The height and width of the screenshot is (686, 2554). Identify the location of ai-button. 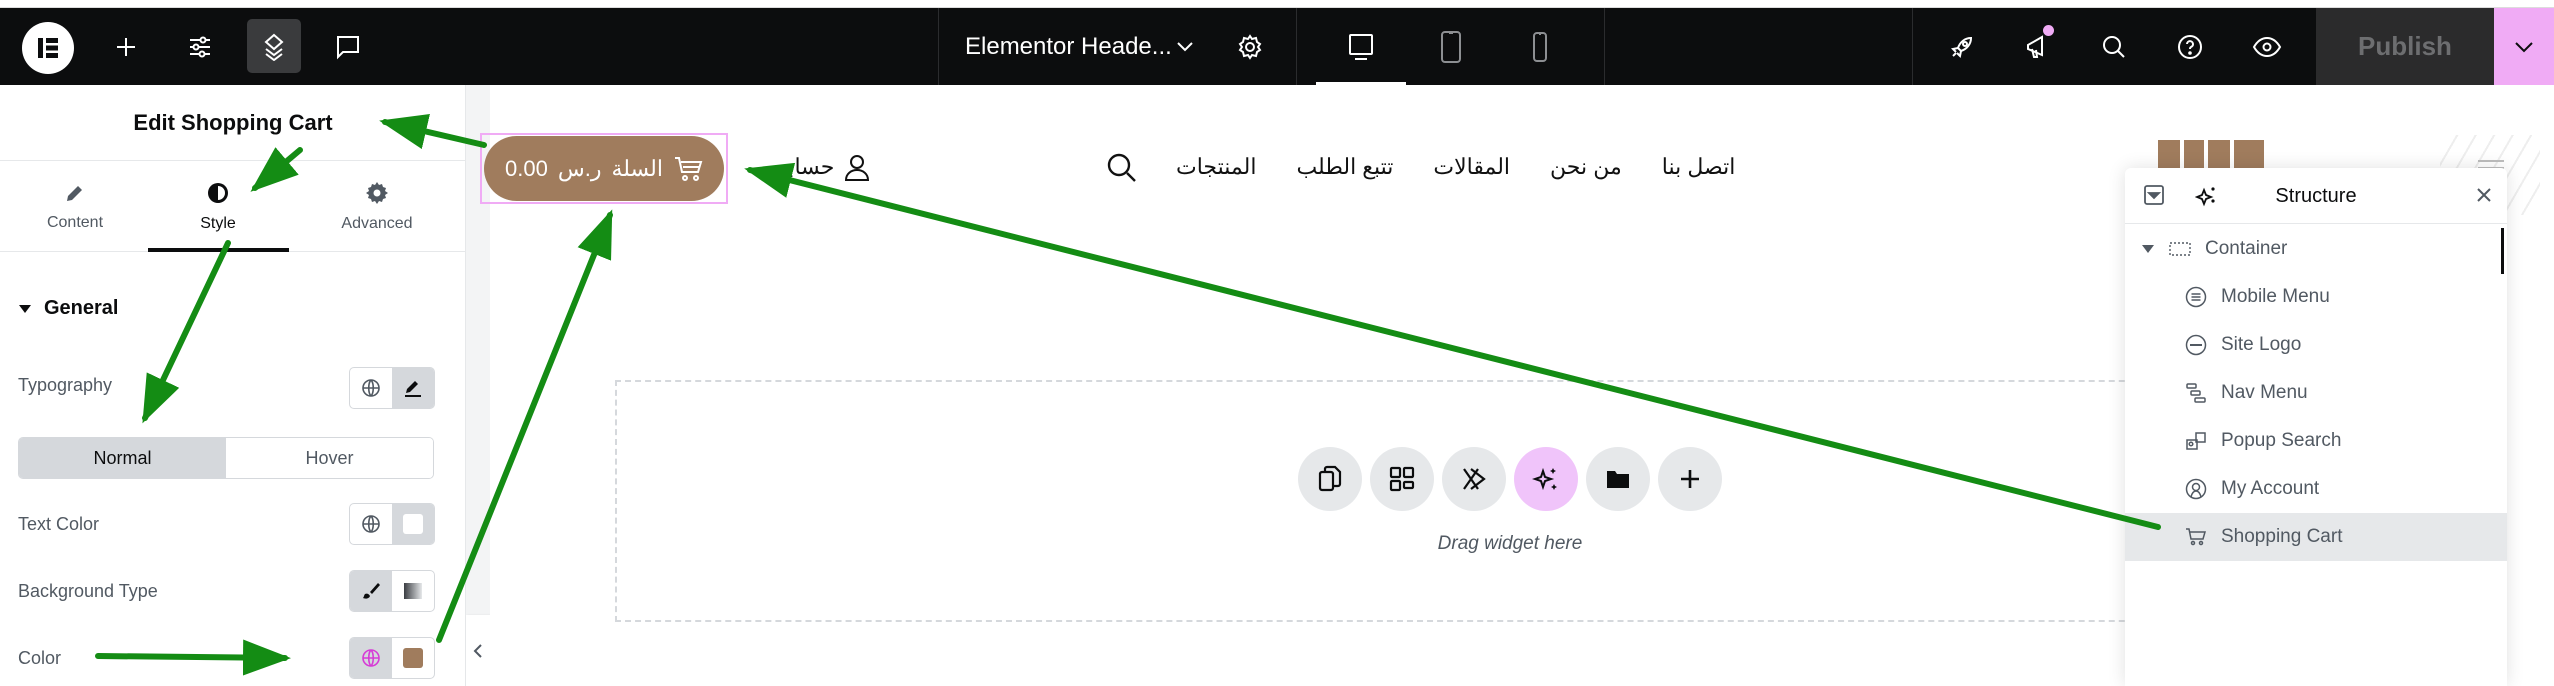
(1546, 479).